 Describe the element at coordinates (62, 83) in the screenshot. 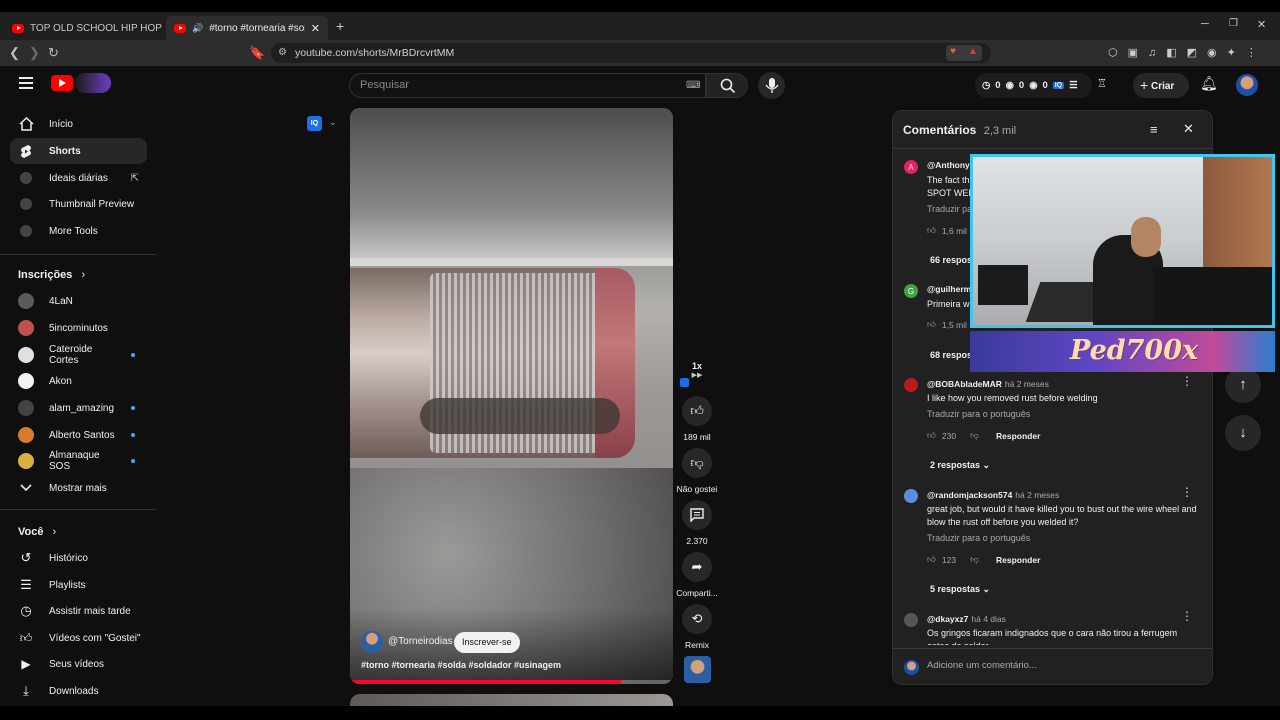

I see `youtube-logo-icon` at that location.